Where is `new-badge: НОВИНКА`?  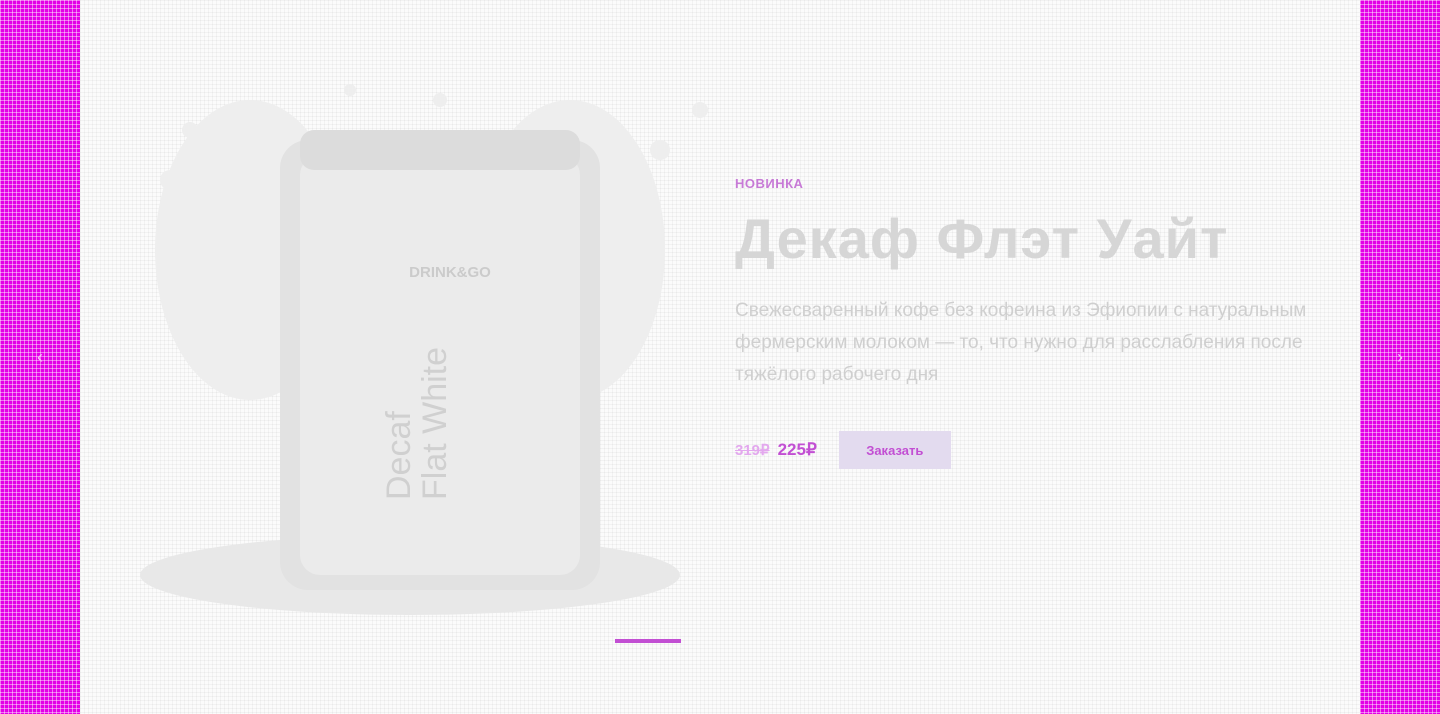 new-badge: НОВИНКА is located at coordinates (769, 183).